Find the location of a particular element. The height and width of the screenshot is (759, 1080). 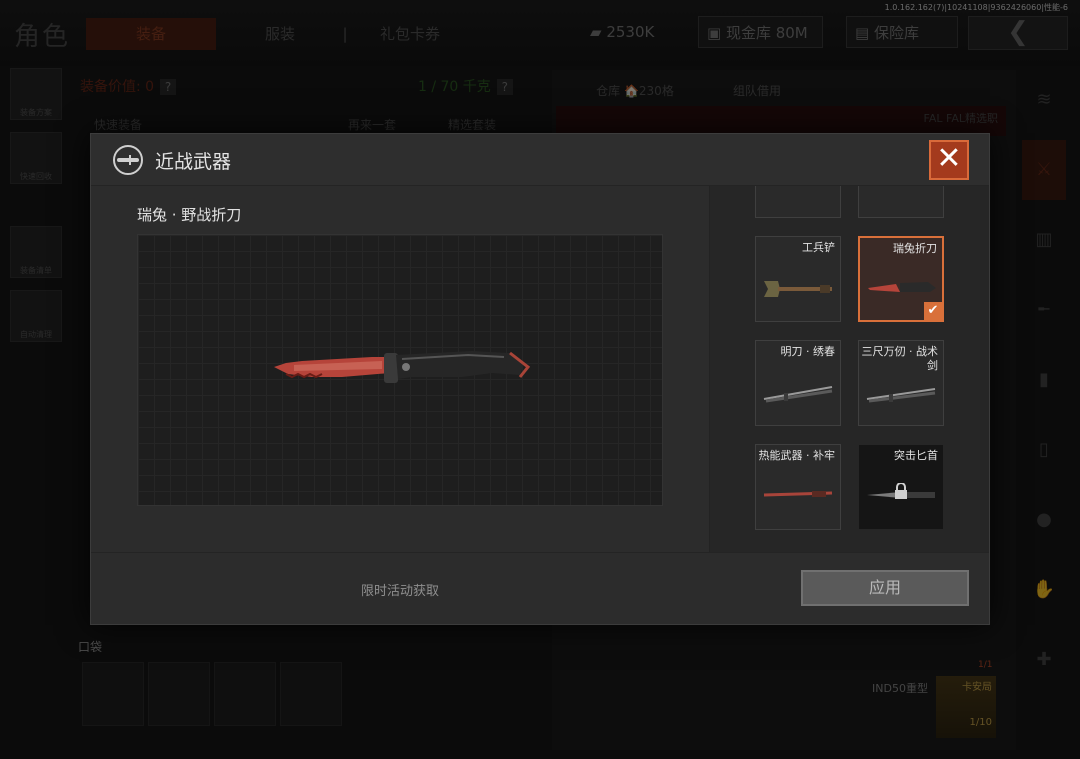

weapon-card-tactical-sword: 三尺万仞 · 战术剑 is located at coordinates (901, 383).